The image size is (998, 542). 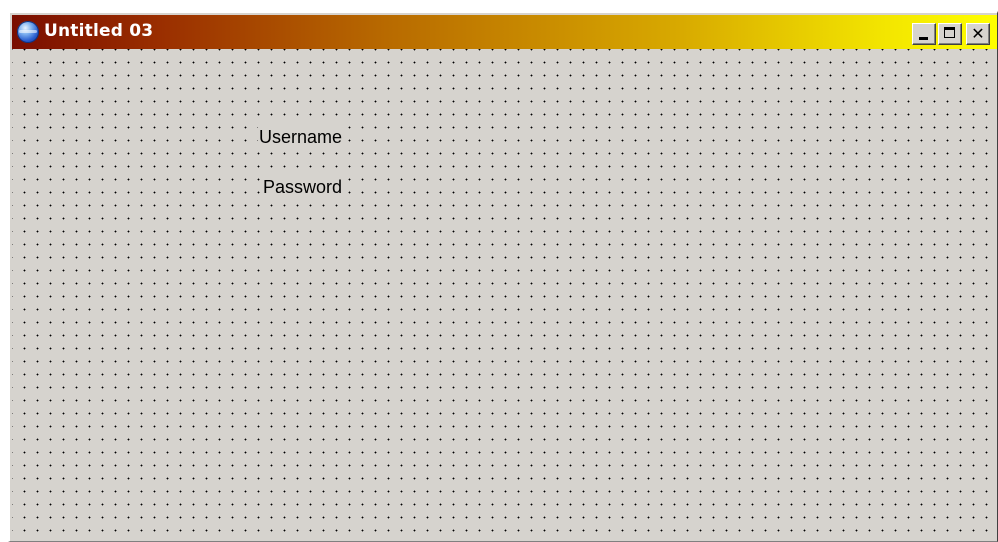 I want to click on maximize-button, so click(x=950, y=34).